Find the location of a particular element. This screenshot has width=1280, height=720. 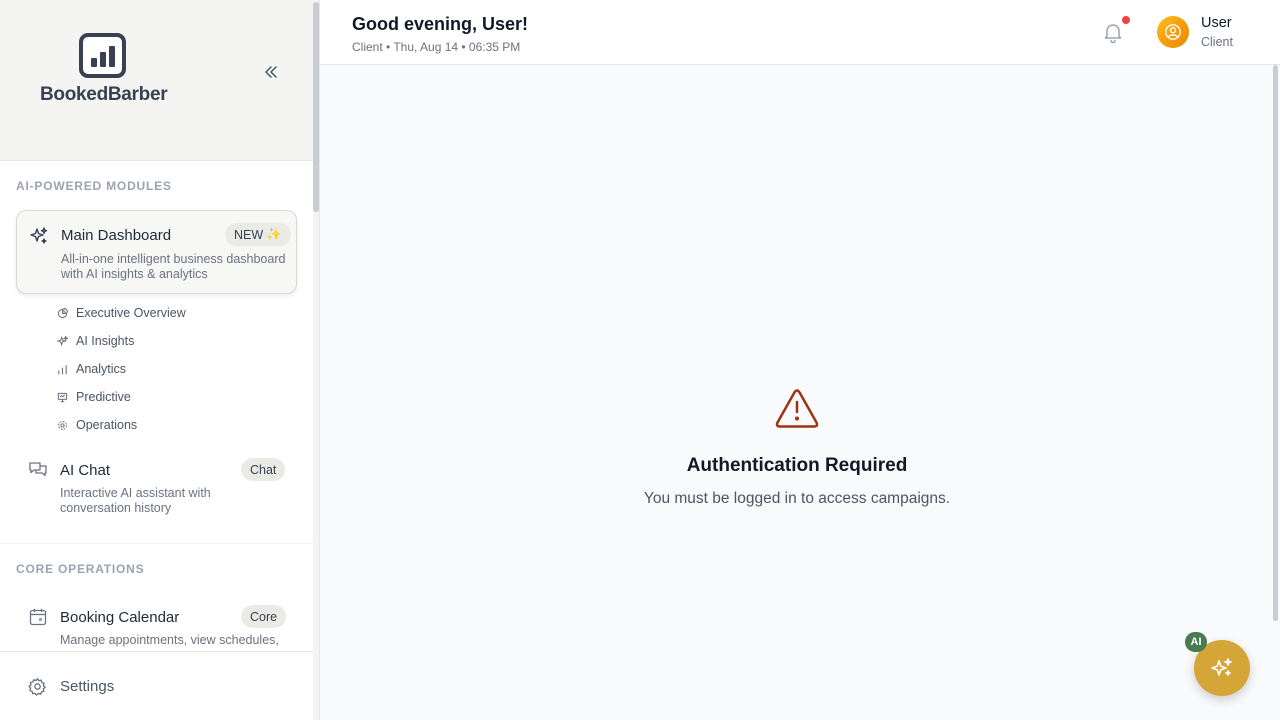

greeting-subline: Client • Thu, Aug 14 • 06:35 PM is located at coordinates (436, 47).